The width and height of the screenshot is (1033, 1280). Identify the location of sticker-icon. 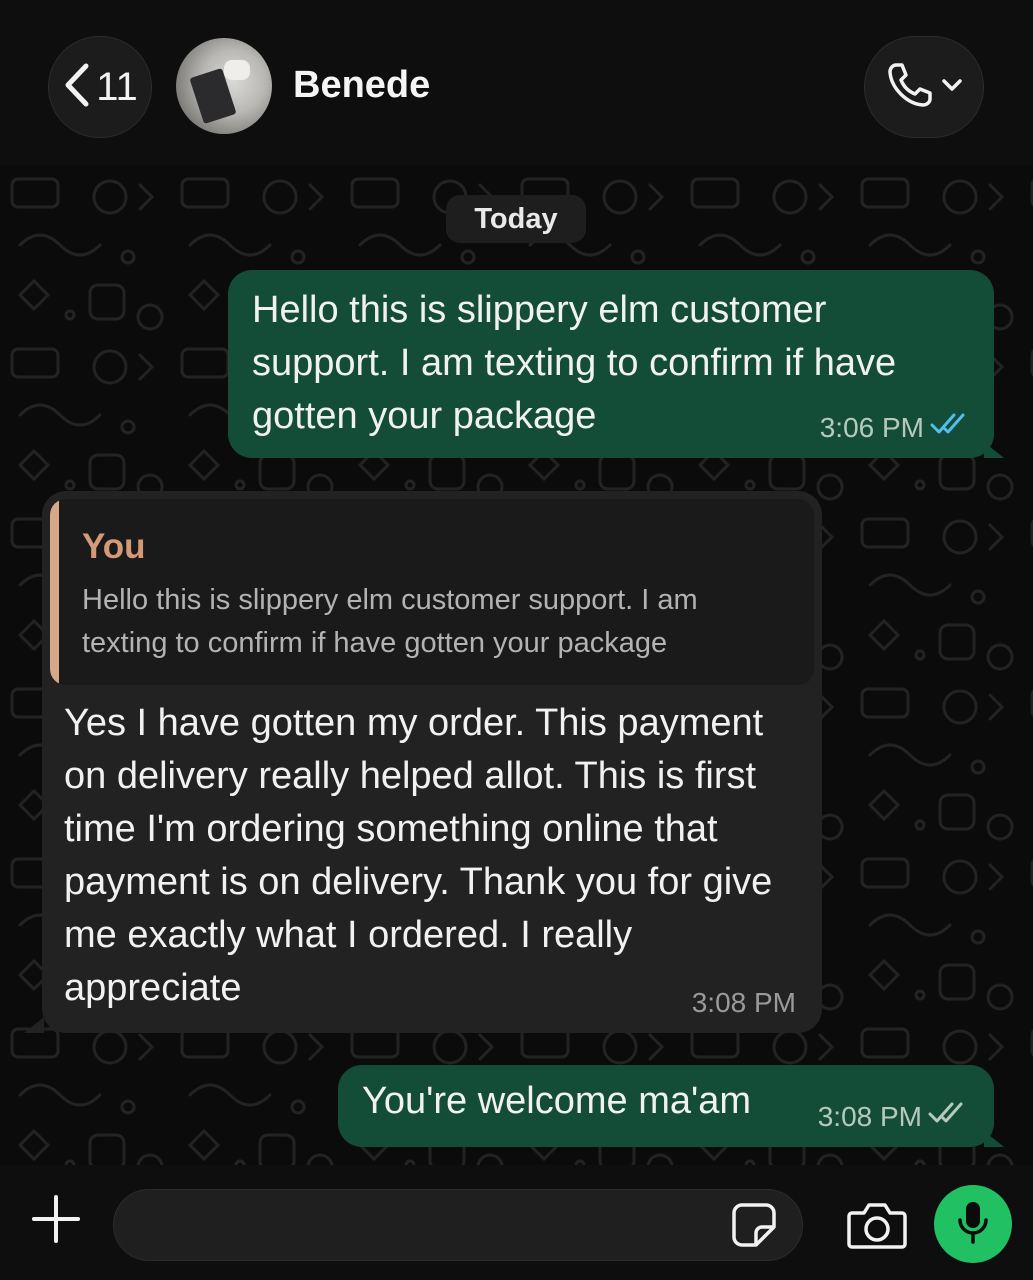
(754, 1225).